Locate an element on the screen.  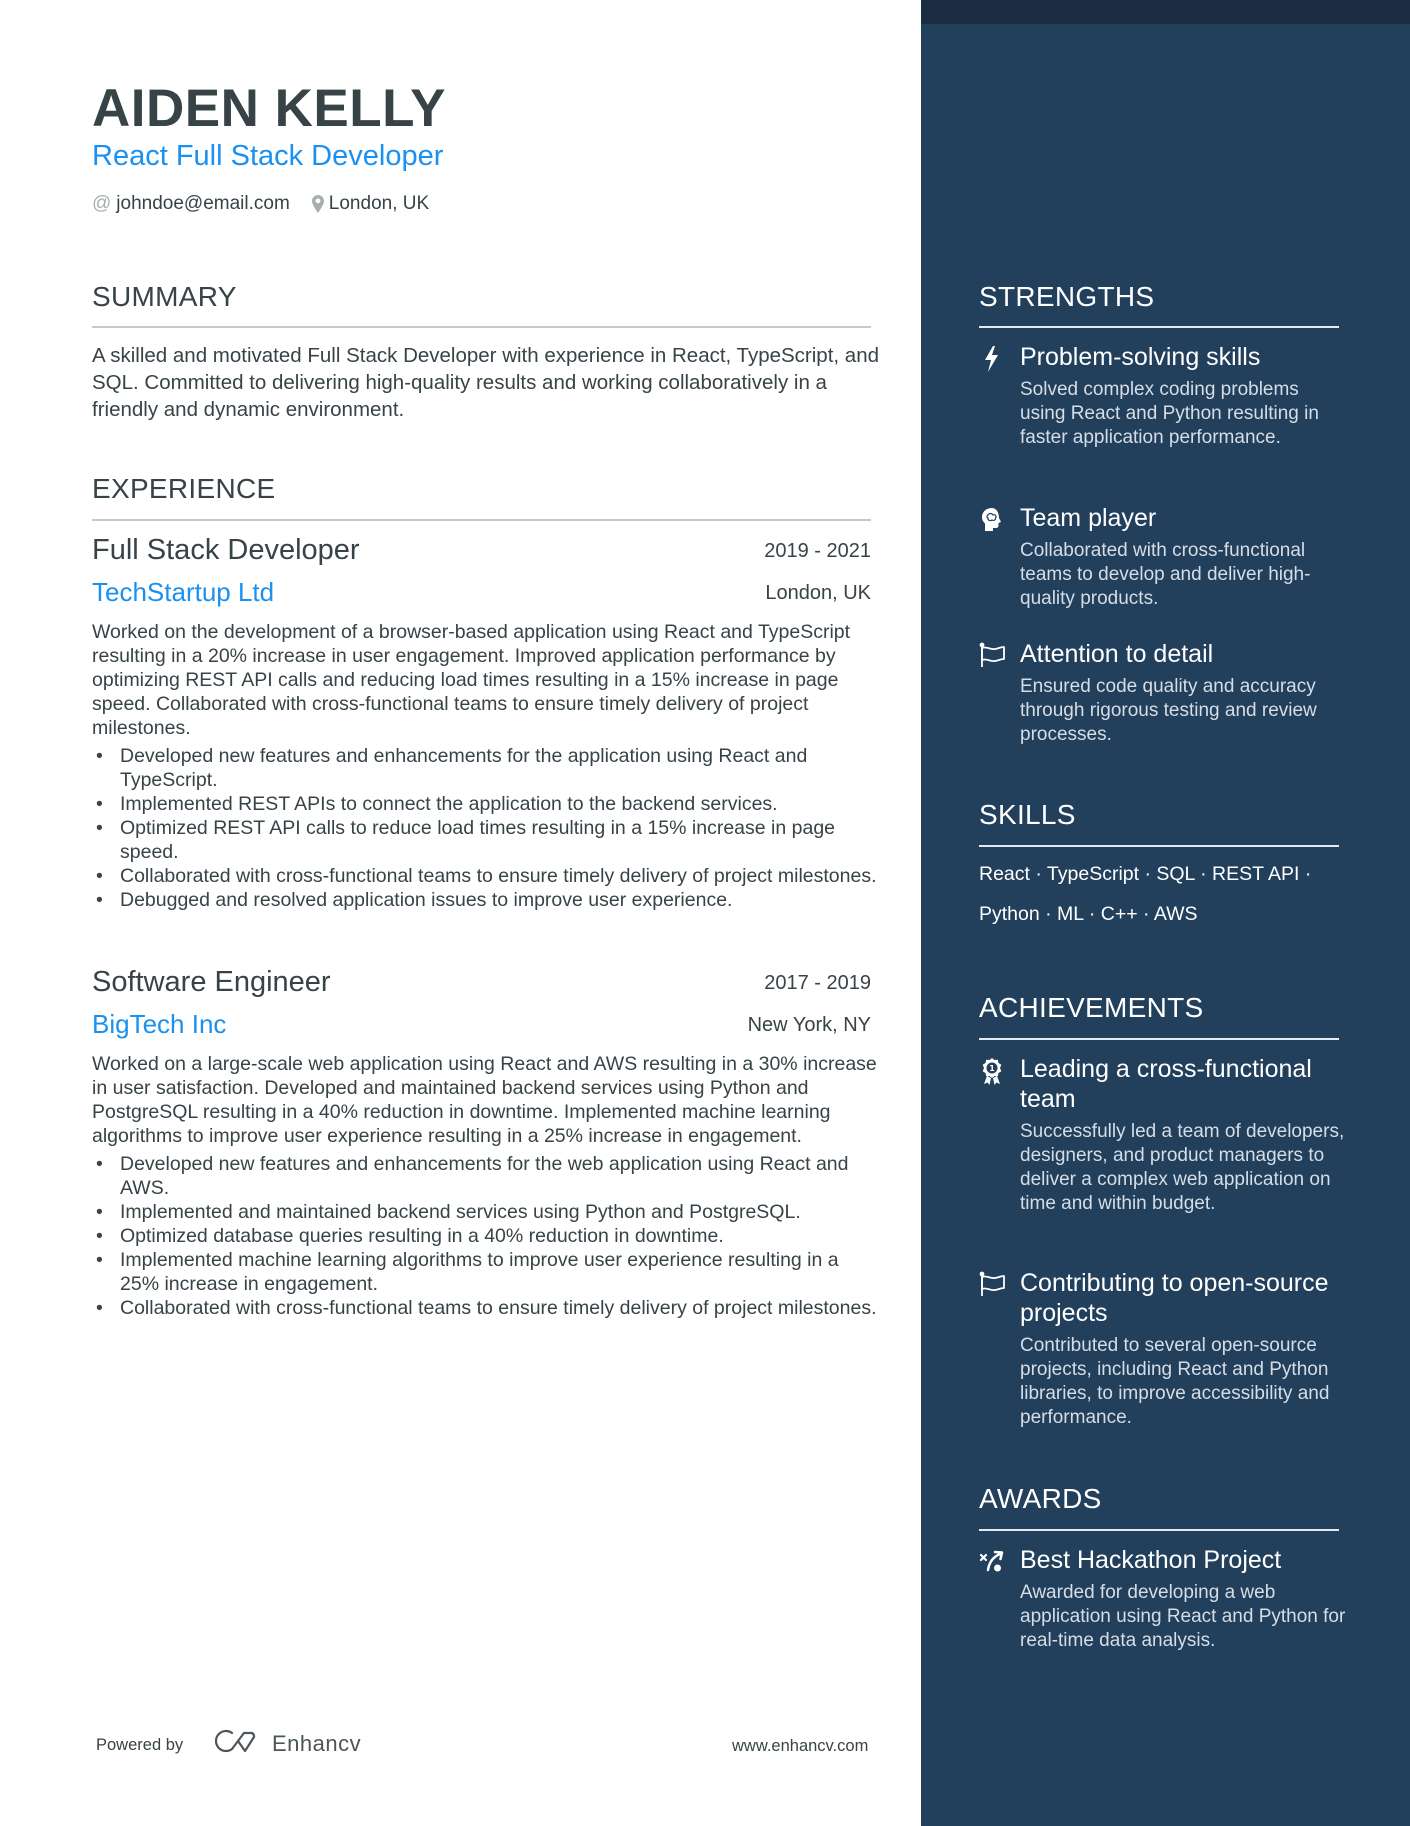
job-title: Software Engineer is located at coordinates (211, 982).